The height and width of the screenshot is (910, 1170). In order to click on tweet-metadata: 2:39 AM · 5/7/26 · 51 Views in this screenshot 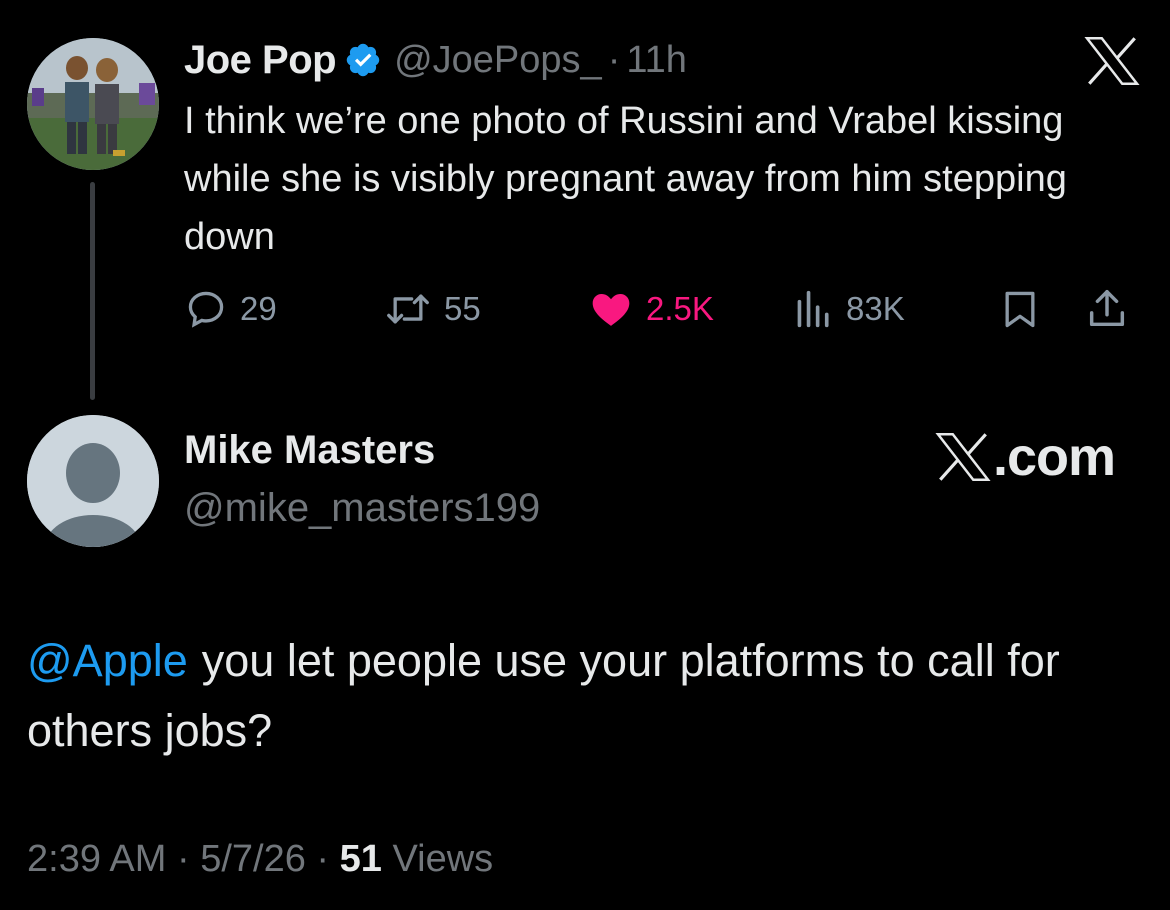, I will do `click(260, 859)`.